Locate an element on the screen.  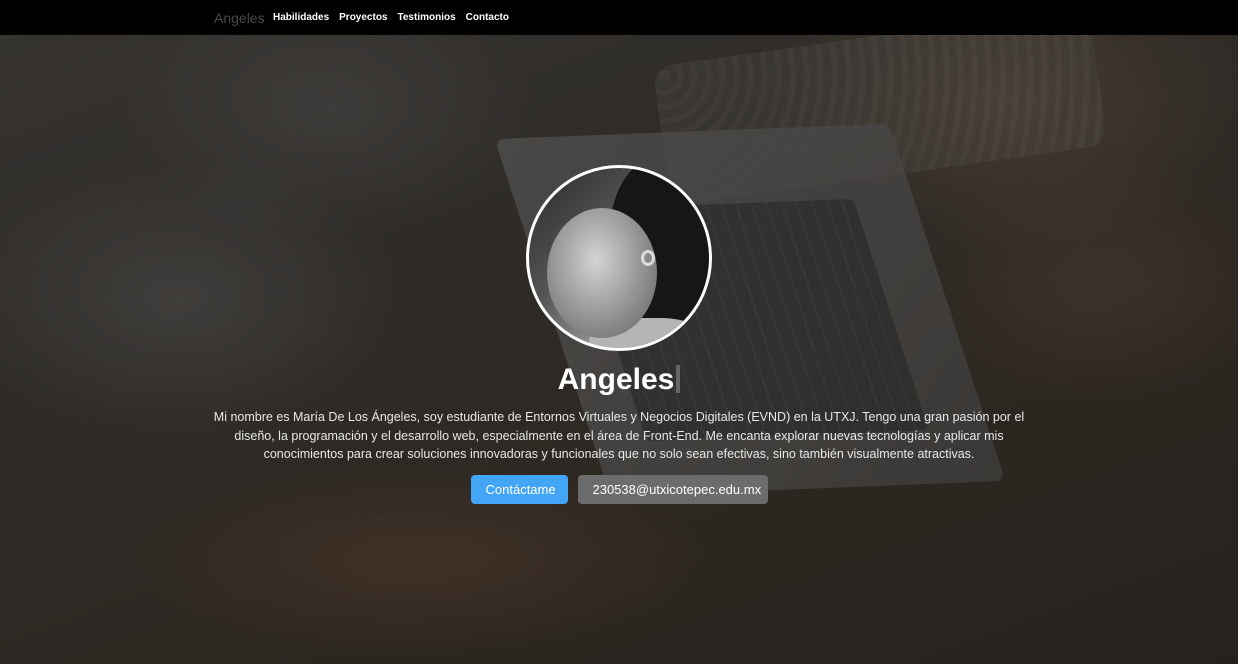
avatar-face is located at coordinates (602, 273).